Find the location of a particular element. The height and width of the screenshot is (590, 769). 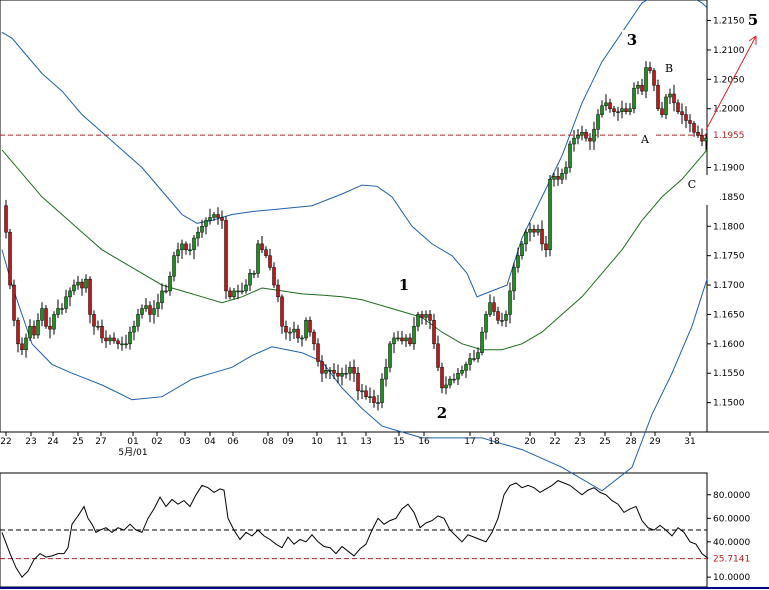

time-tick-label: 04 is located at coordinates (210, 442).